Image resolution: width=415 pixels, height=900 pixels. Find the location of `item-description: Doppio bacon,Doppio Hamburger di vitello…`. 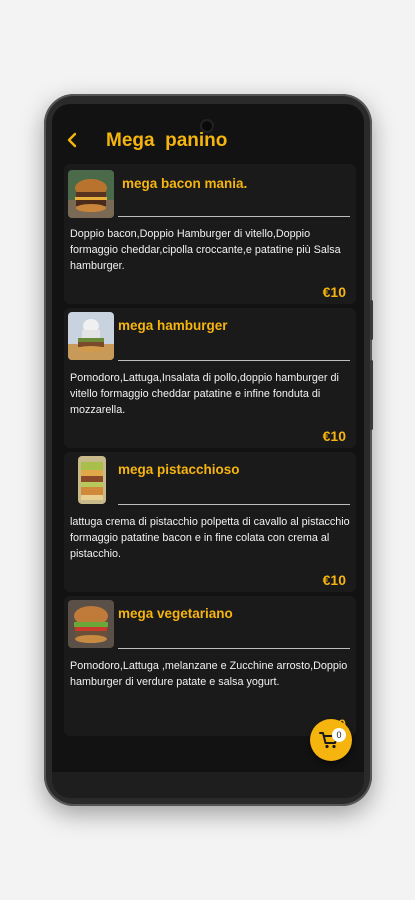

item-description: Doppio bacon,Doppio Hamburger di vitello… is located at coordinates (205, 250).